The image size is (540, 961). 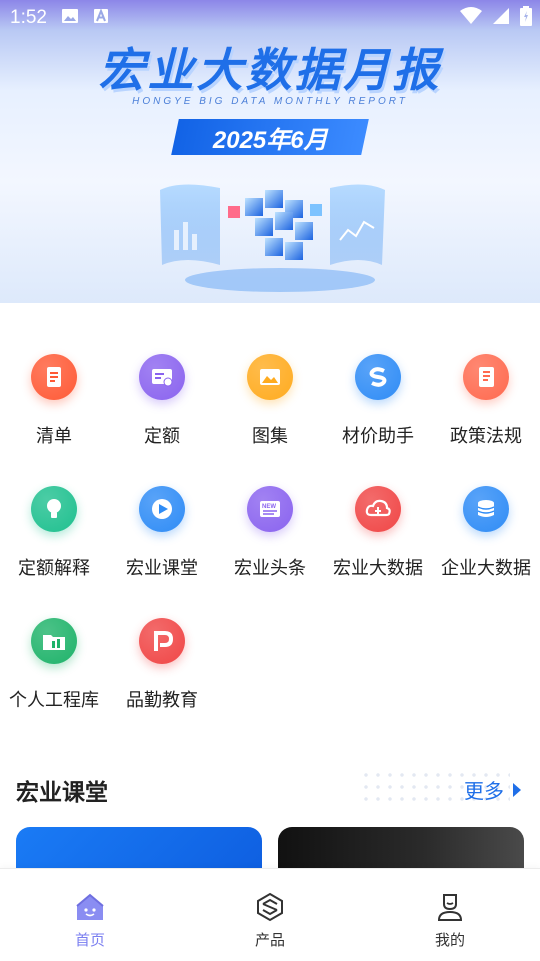 What do you see at coordinates (450, 907) in the screenshot?
I see `profile-icon` at bounding box center [450, 907].